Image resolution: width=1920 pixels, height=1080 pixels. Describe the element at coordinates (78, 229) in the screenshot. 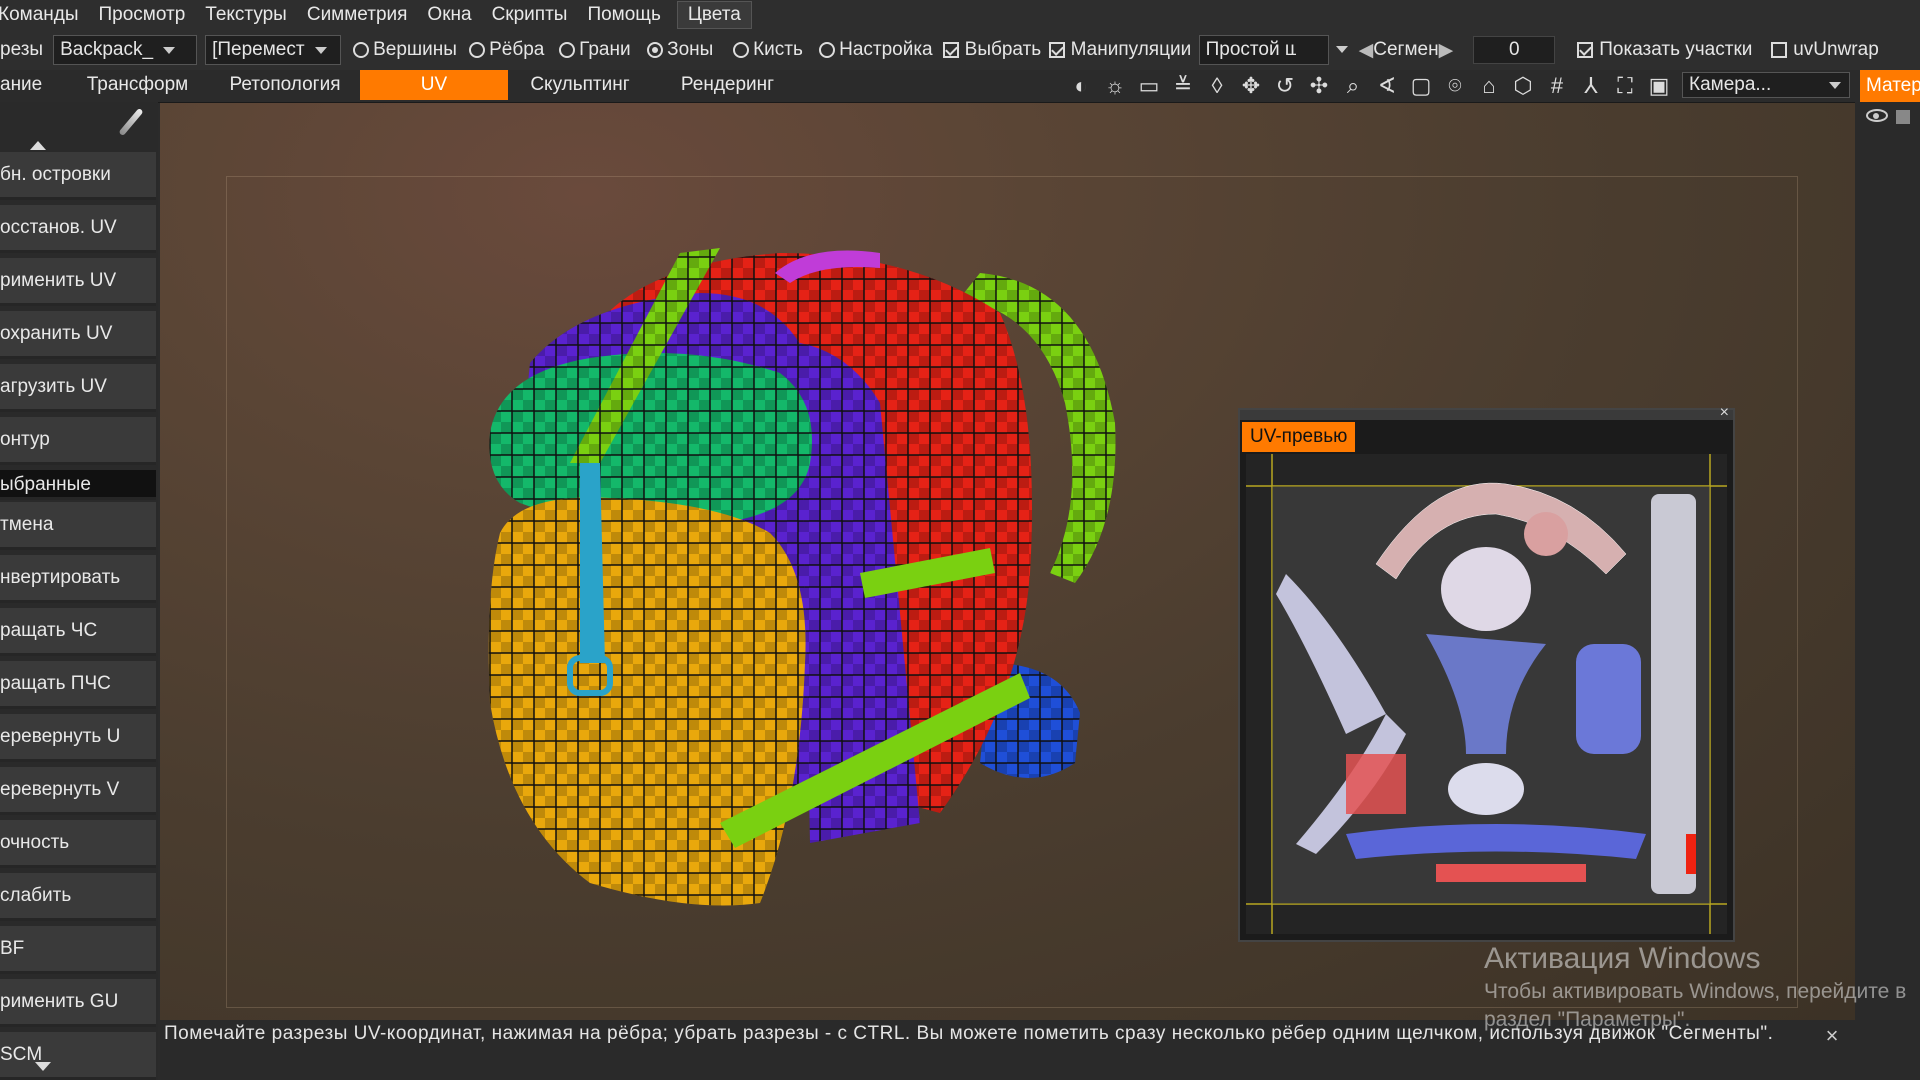

I see `sidebar-item-restore-uv: осстанов. UV` at that location.